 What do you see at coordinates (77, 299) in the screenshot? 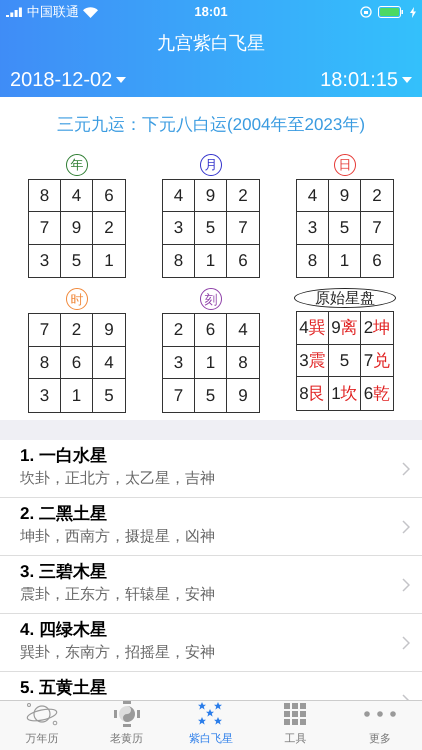
I see `grid-label: 时` at bounding box center [77, 299].